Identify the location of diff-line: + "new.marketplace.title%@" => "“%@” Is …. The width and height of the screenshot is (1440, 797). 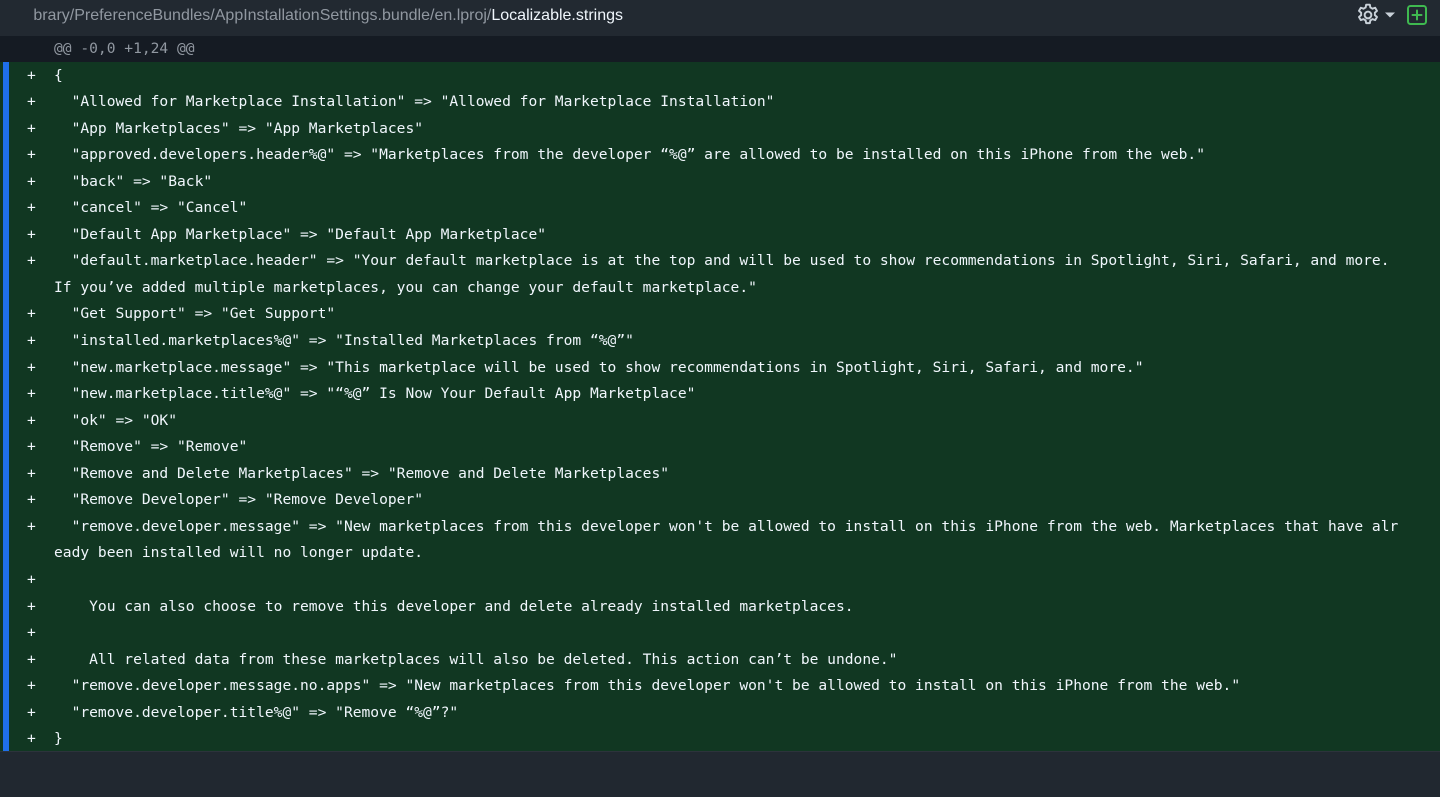
(720, 394).